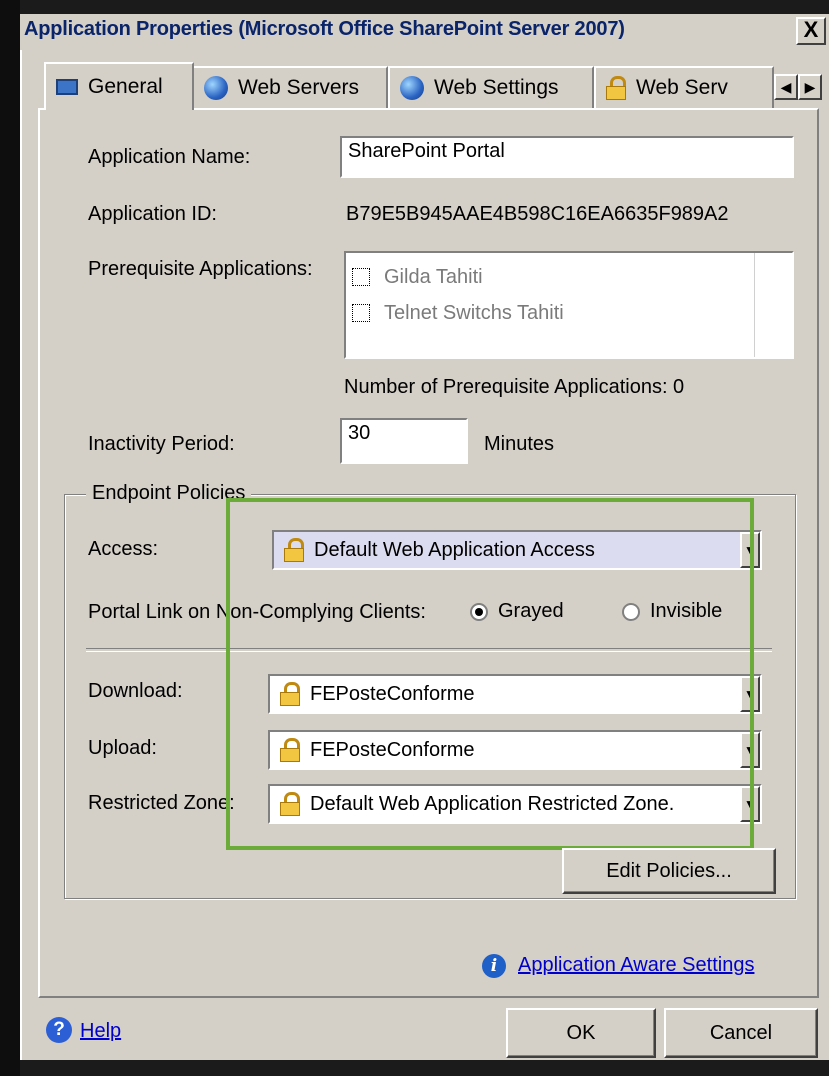 This screenshot has width=829, height=1076. What do you see at coordinates (754, 305) in the screenshot?
I see `list-column-divider` at bounding box center [754, 305].